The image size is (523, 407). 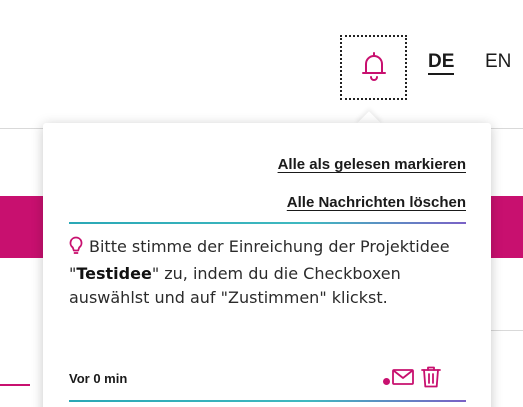 What do you see at coordinates (403, 379) in the screenshot?
I see `envelope-icon` at bounding box center [403, 379].